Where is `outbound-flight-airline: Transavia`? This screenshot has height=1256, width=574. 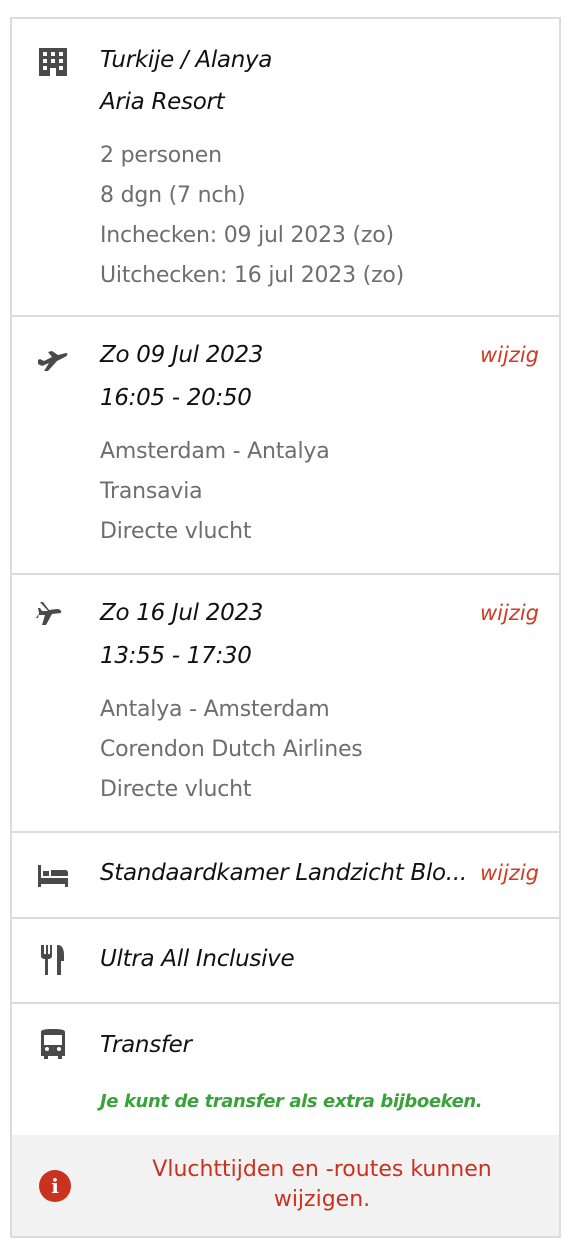 outbound-flight-airline: Transavia is located at coordinates (151, 491).